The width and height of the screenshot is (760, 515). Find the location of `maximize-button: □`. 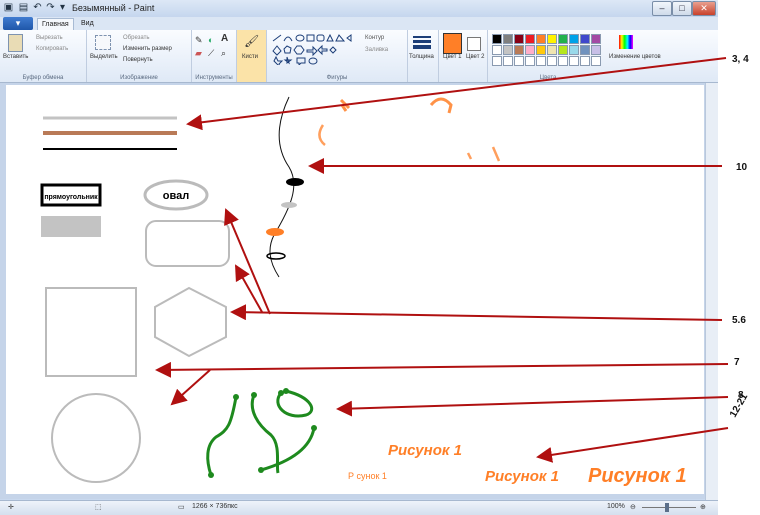

maximize-button: □ is located at coordinates (682, 8).